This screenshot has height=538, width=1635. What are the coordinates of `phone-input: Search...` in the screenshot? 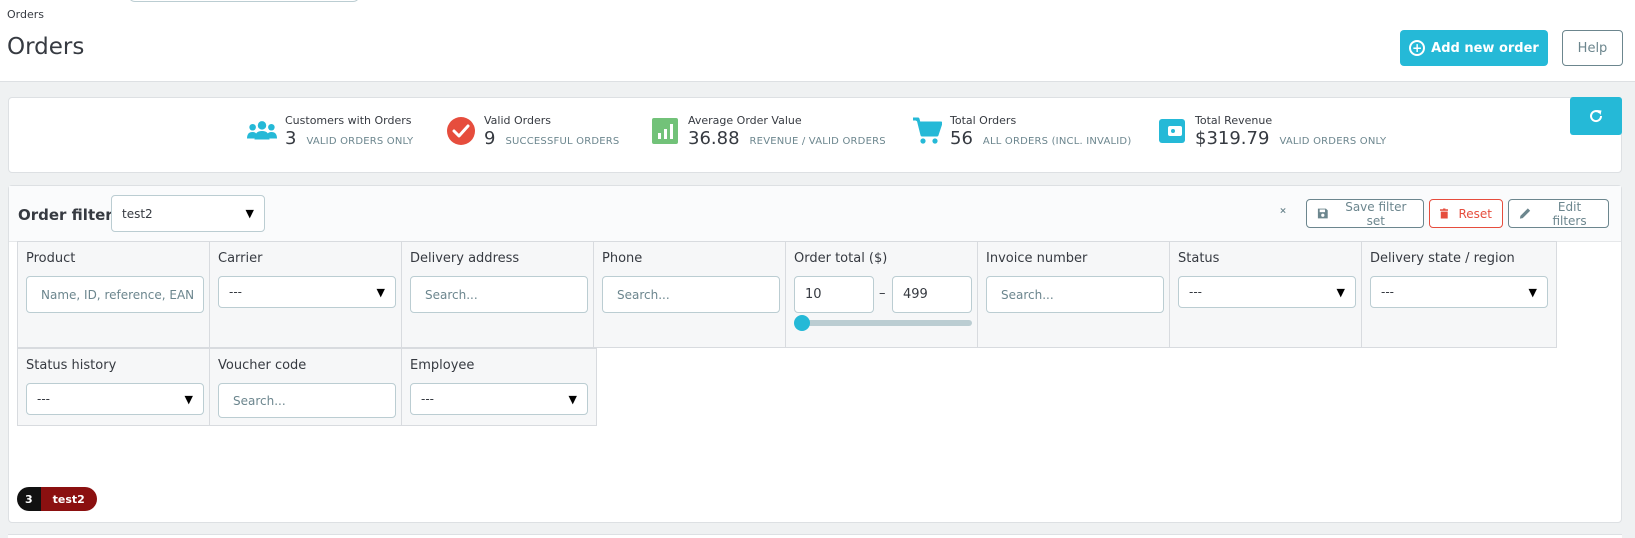 It's located at (691, 294).